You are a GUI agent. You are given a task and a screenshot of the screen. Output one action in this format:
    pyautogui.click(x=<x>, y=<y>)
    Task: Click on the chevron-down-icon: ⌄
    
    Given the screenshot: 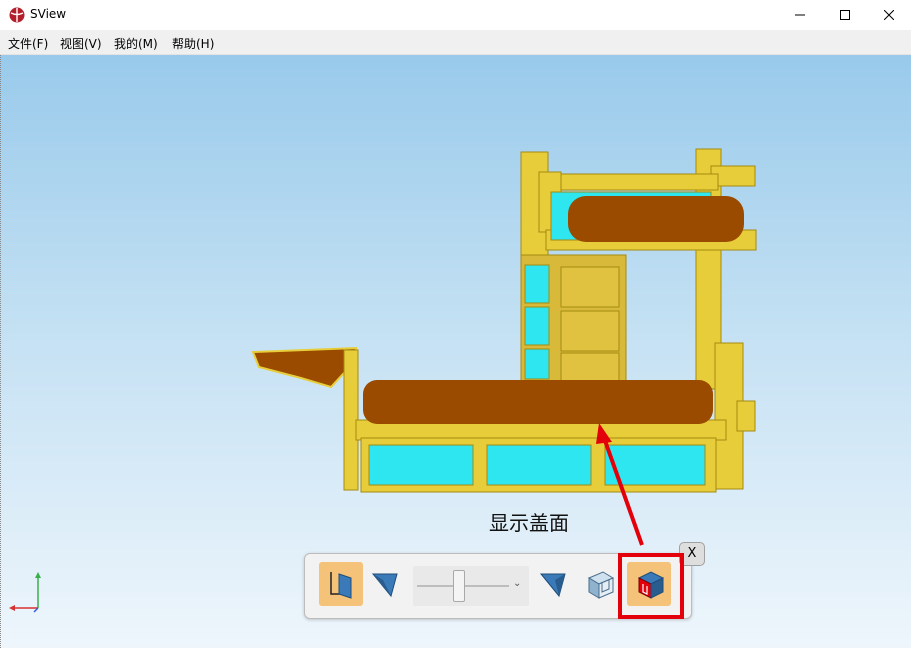 What is the action you would take?
    pyautogui.click(x=517, y=583)
    